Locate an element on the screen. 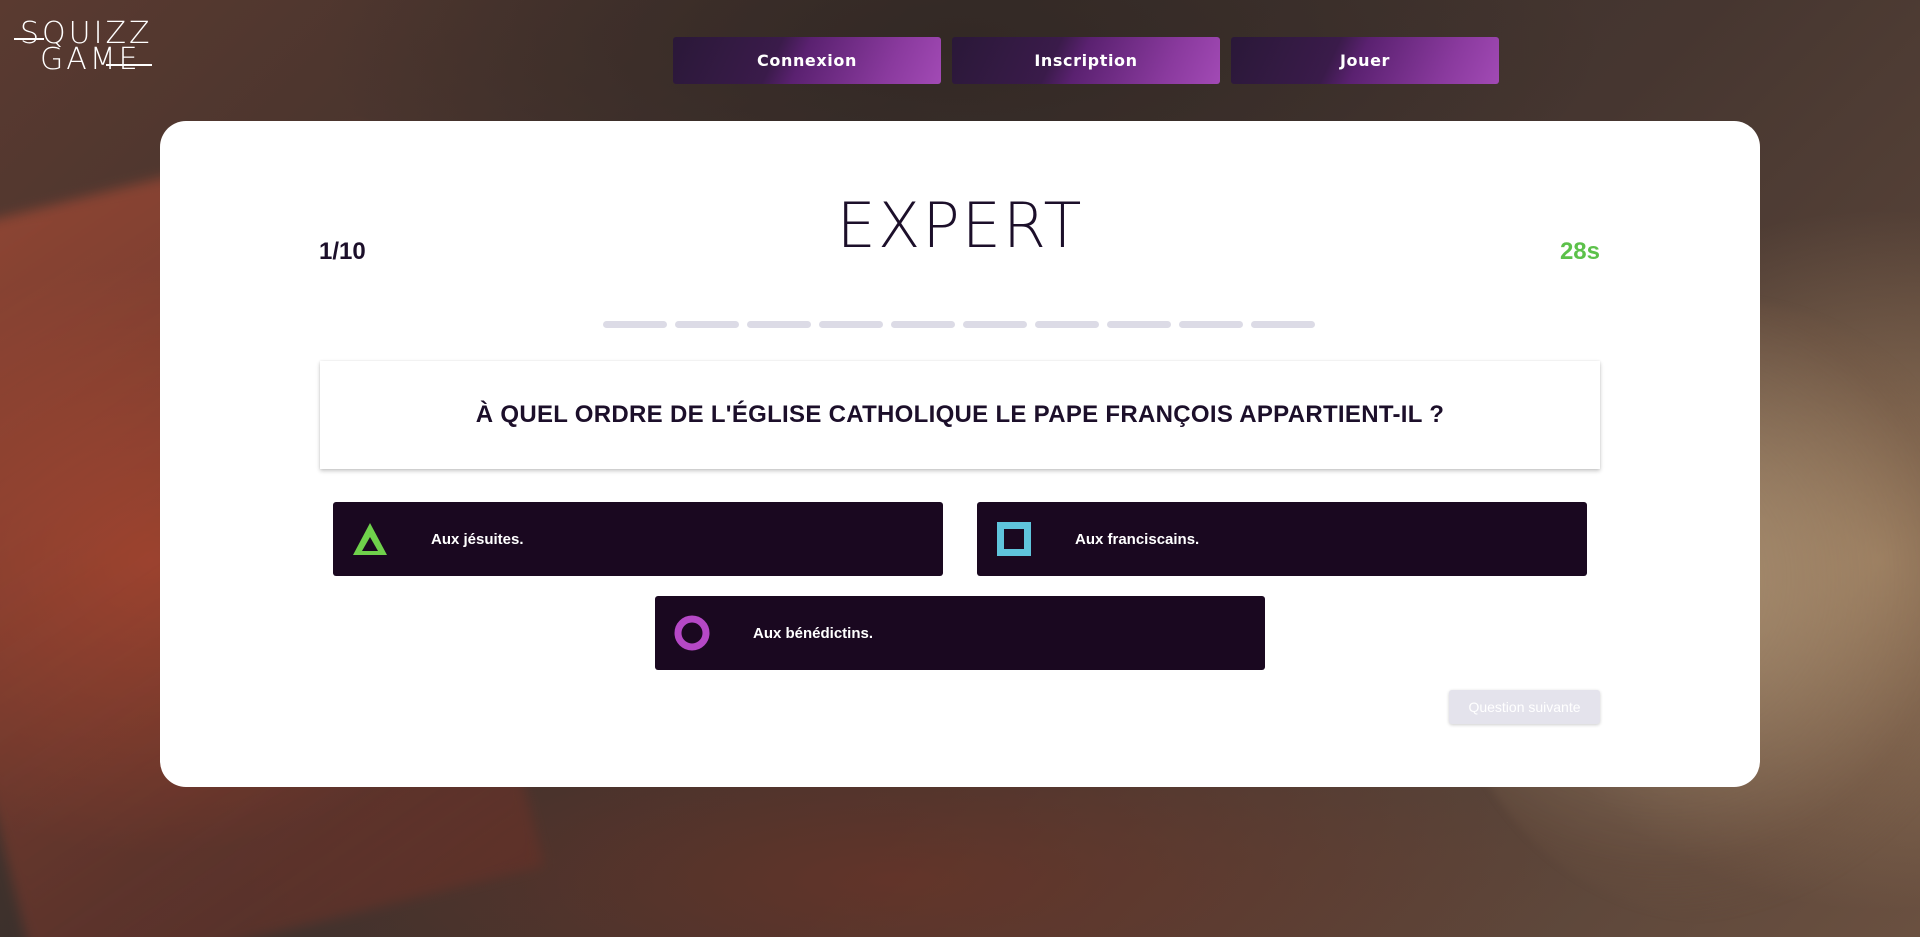  answer-label: Aux bénédictins. is located at coordinates (813, 633).